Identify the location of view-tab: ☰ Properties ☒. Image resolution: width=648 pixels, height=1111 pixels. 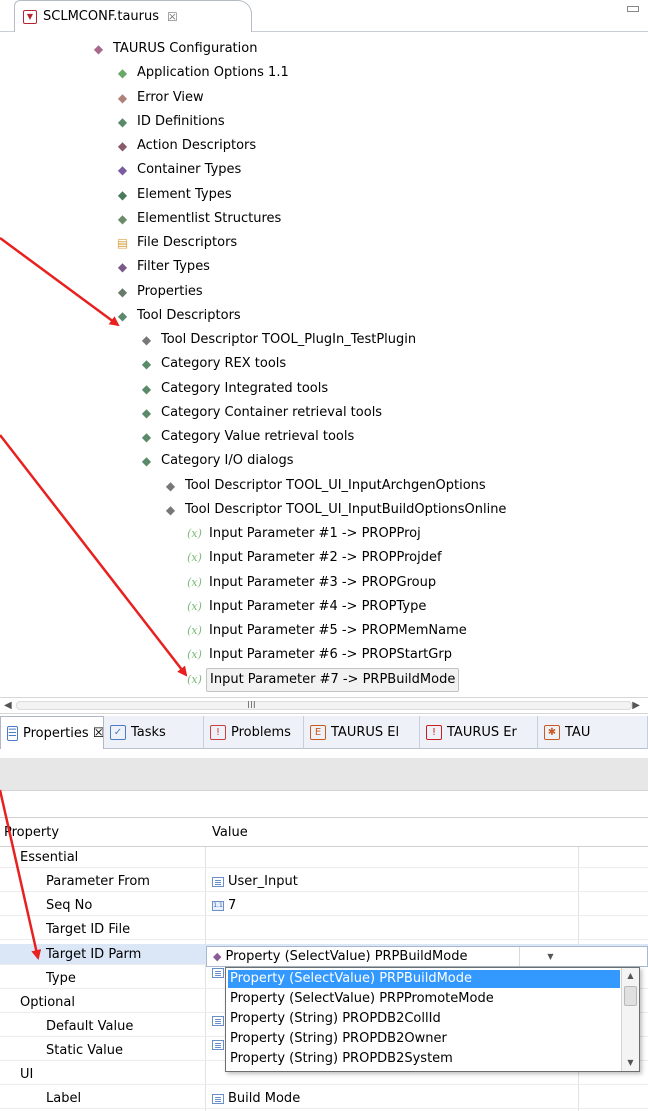
(52, 732).